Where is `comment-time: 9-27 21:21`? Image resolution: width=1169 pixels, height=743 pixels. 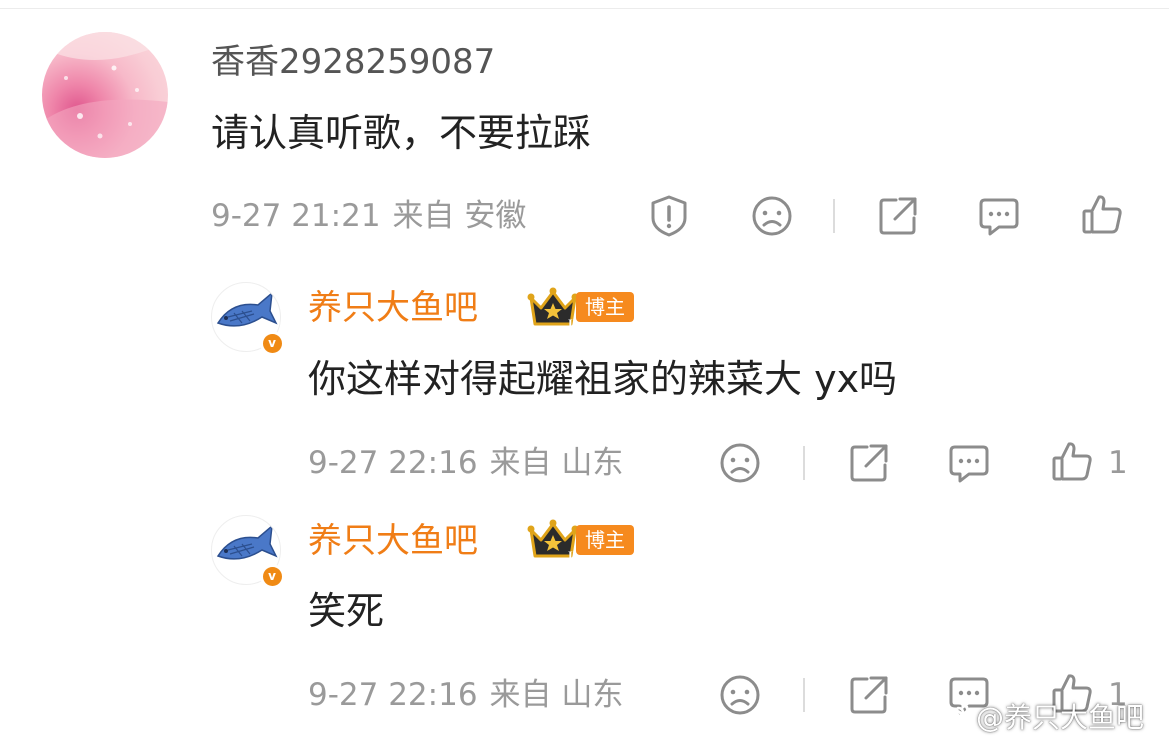 comment-time: 9-27 21:21 is located at coordinates (296, 216).